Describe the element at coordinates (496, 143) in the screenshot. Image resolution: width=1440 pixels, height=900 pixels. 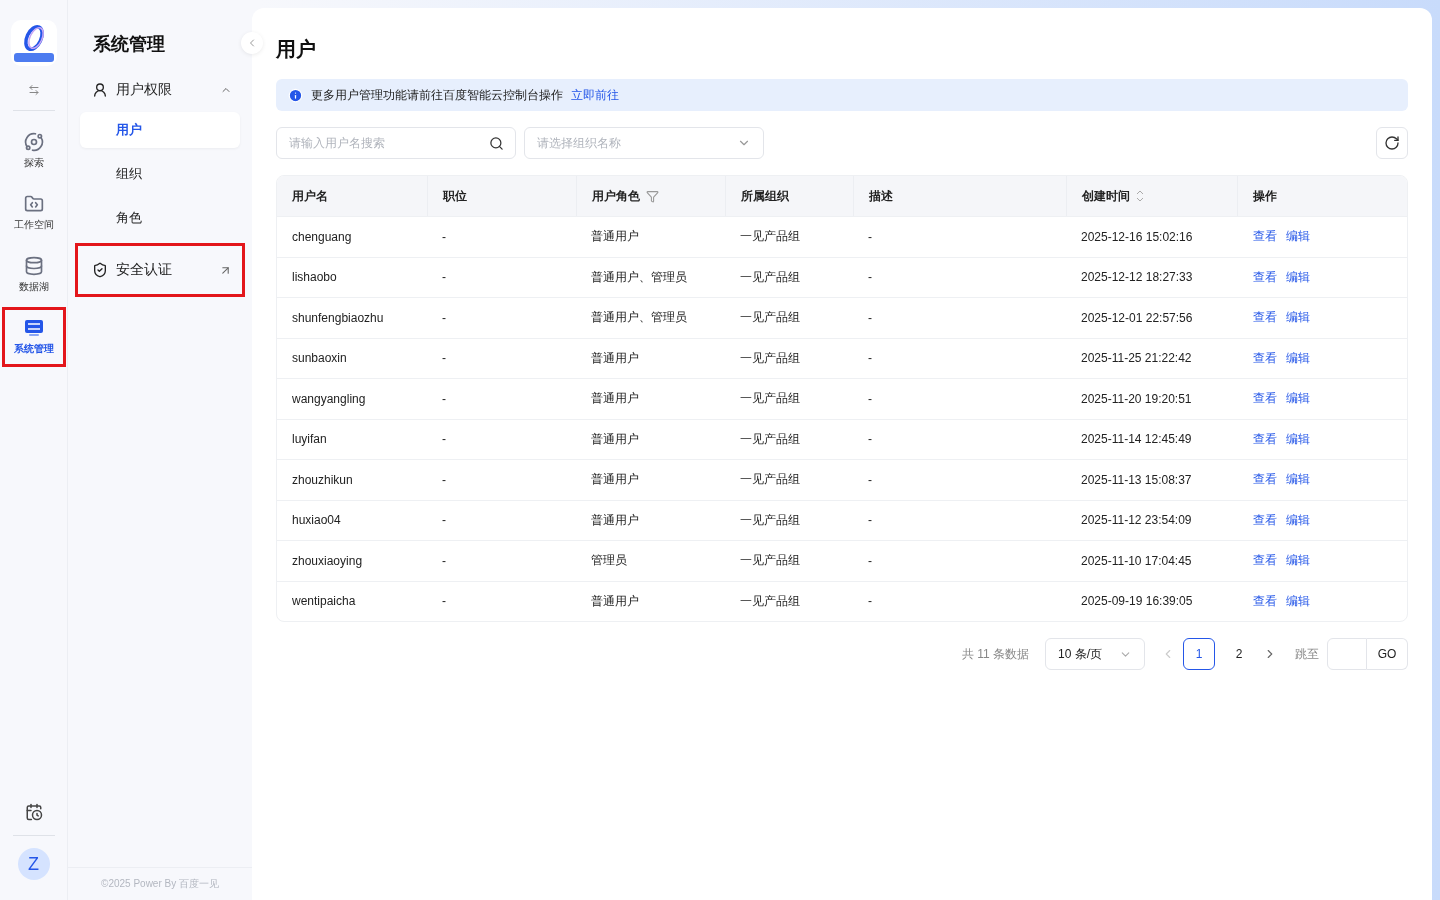
I see `search-icon` at that location.